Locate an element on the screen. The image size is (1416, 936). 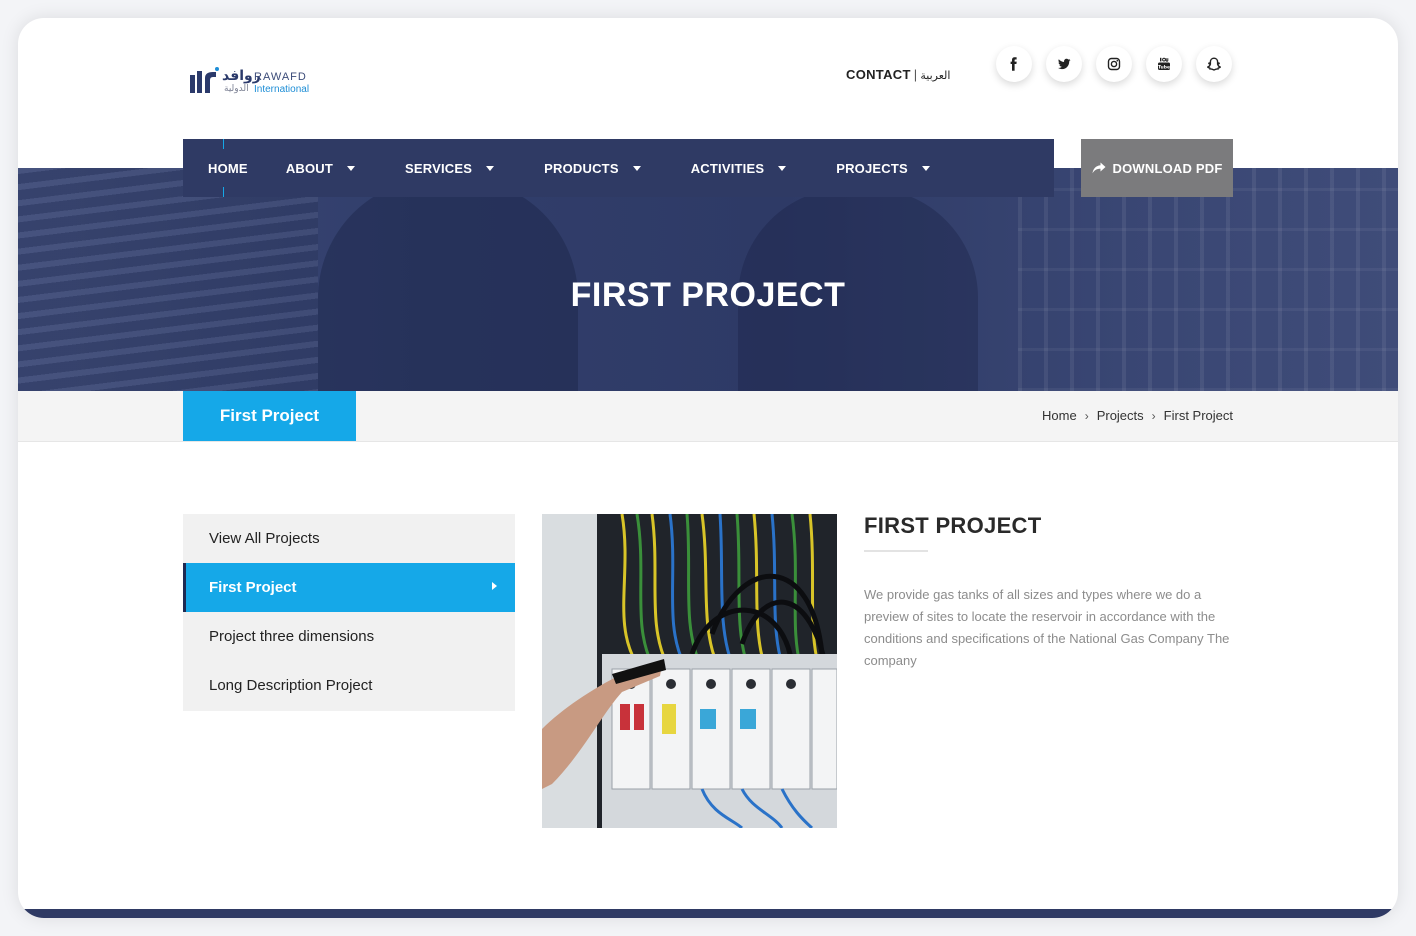
social-links: Tube is located at coordinates (1114, 64).